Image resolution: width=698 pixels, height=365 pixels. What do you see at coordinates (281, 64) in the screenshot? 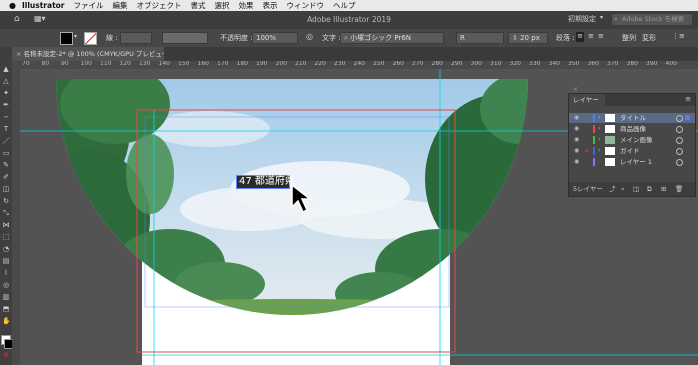
I see `ruler-mark: 200` at bounding box center [281, 64].